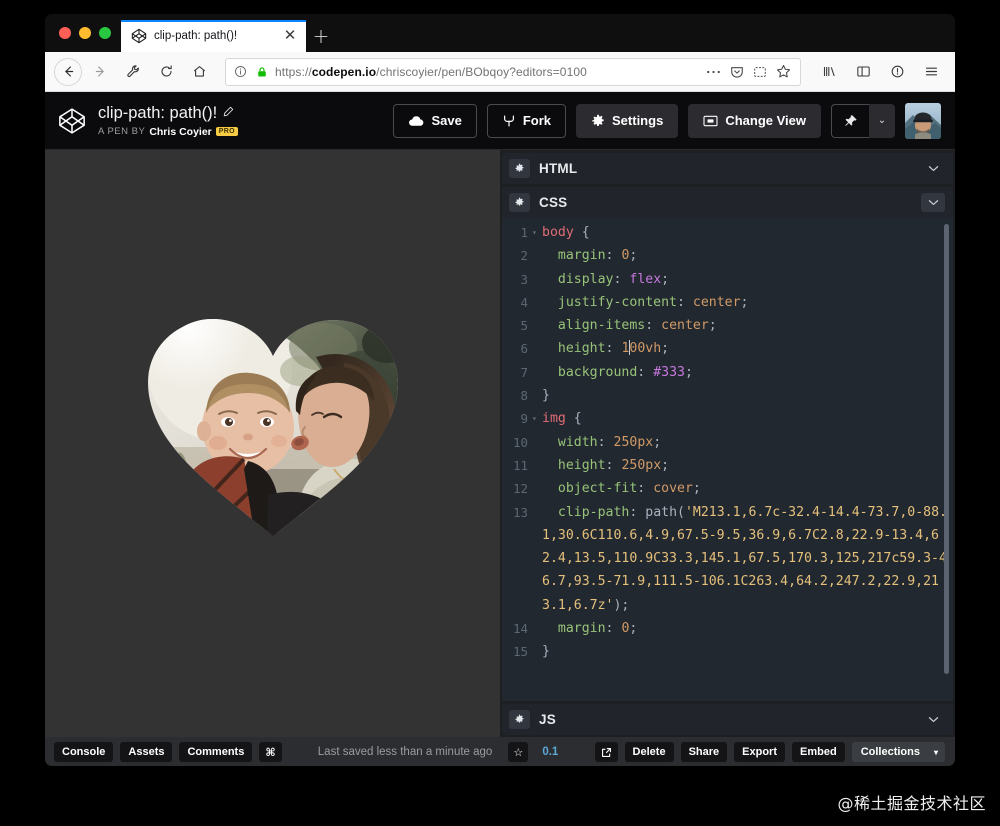 The height and width of the screenshot is (826, 1000). What do you see at coordinates (609, 442) in the screenshot?
I see `code-text: width: 250px;` at bounding box center [609, 442].